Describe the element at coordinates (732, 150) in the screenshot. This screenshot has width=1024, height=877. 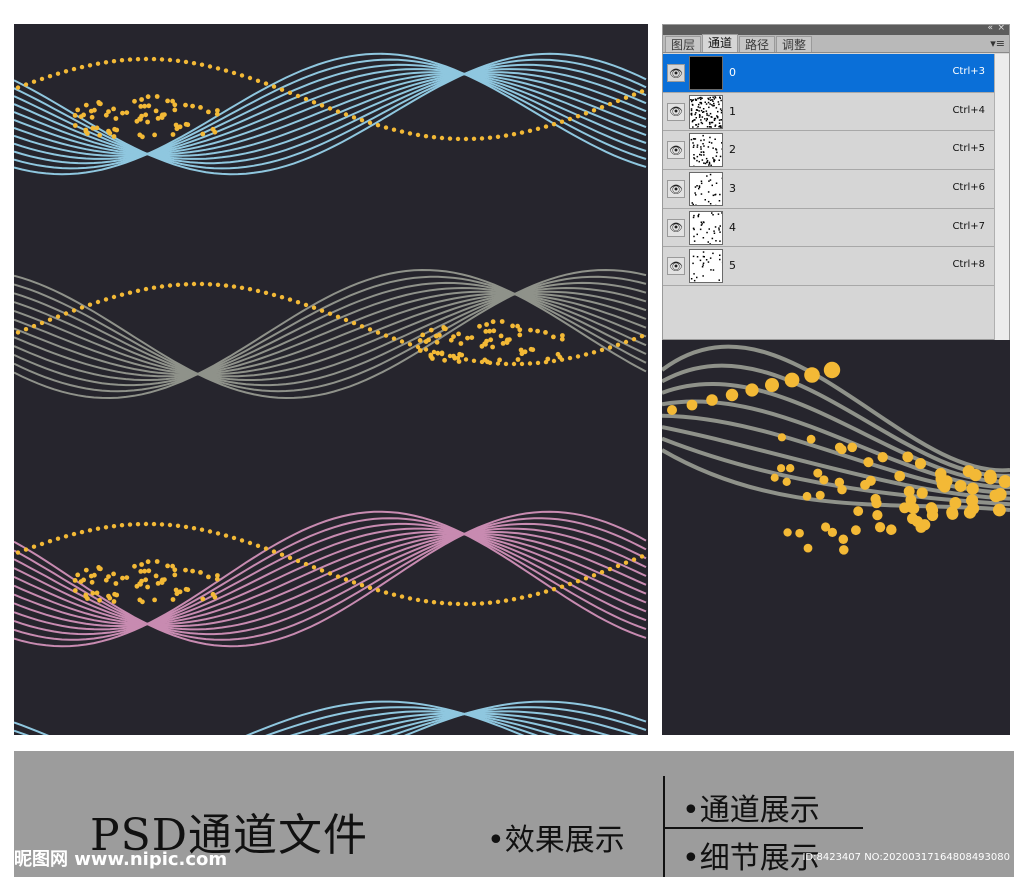
I see `channel-name: 2` at that location.